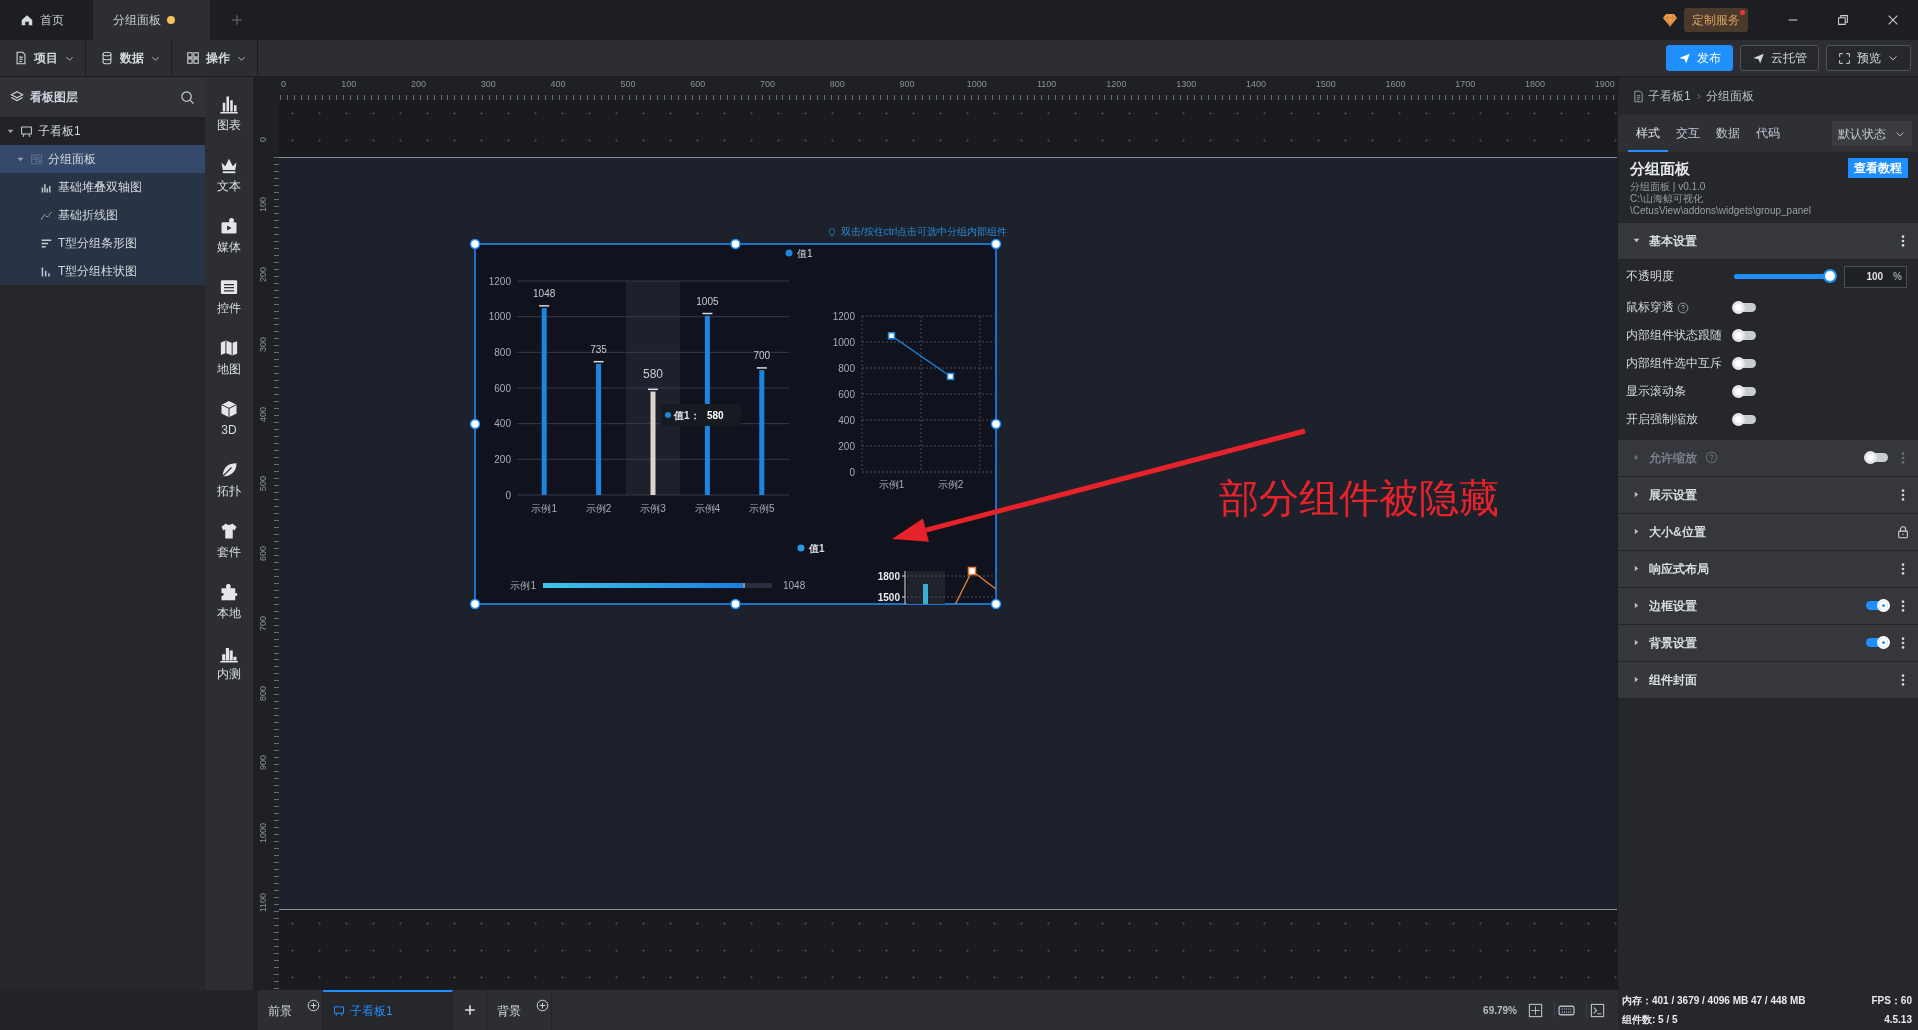  Describe the element at coordinates (789, 253) in the screenshot. I see `legend-dot` at that location.